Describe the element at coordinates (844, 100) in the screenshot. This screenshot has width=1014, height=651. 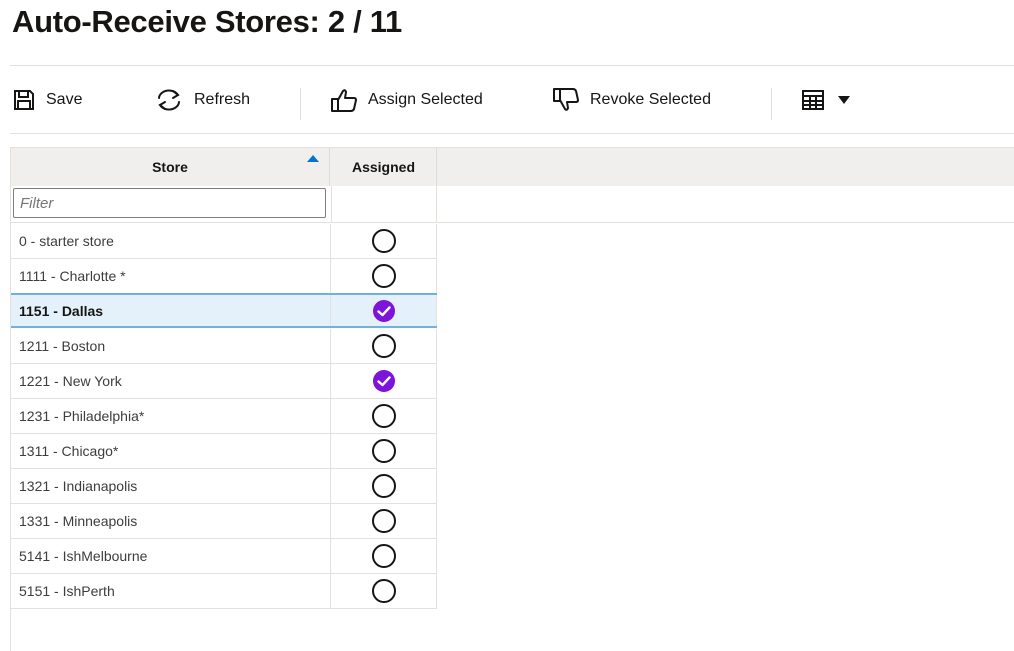
I see `caret-down-icon` at that location.